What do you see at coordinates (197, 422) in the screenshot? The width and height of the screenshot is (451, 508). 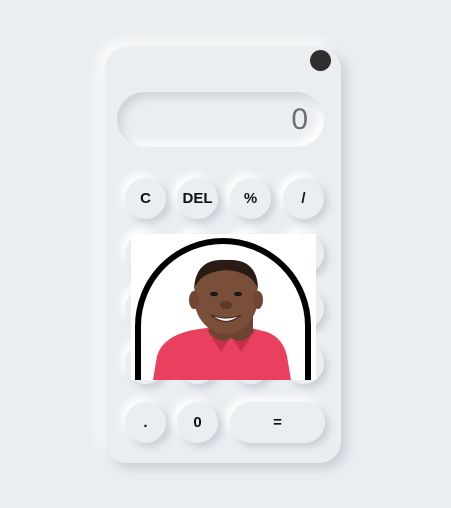 I see `zero-button: 0` at bounding box center [197, 422].